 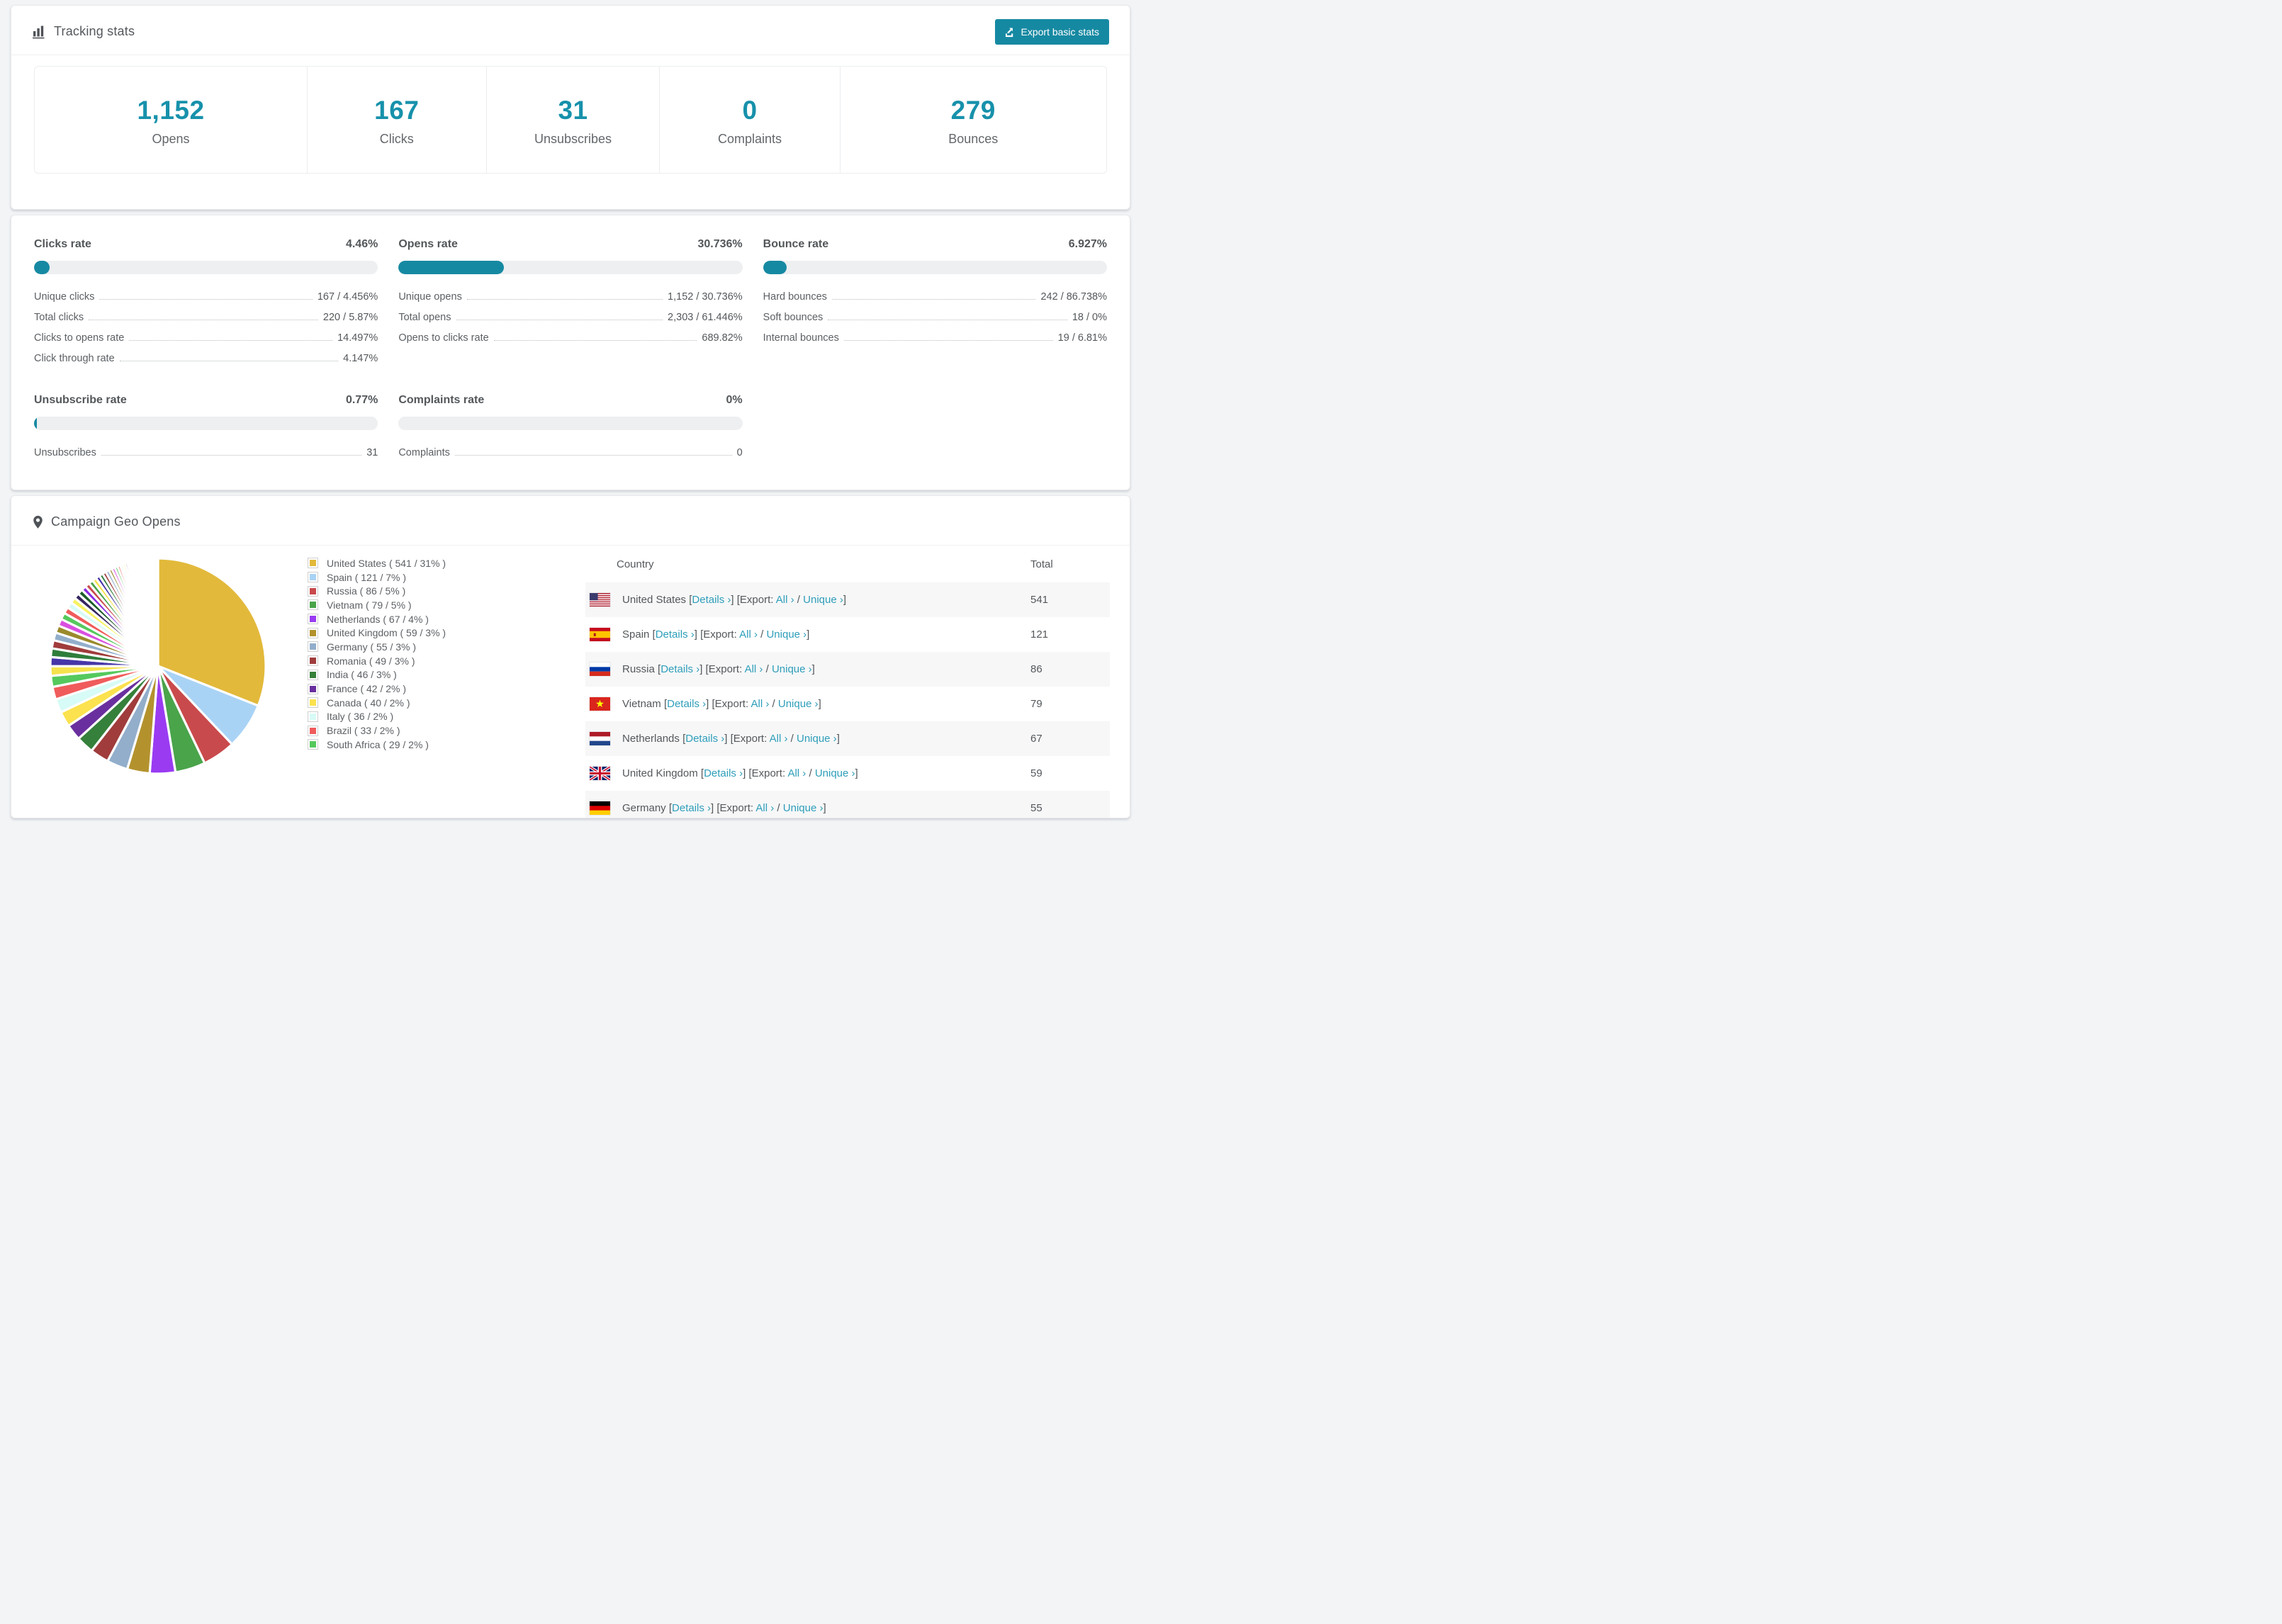 What do you see at coordinates (358, 338) in the screenshot?
I see `rate-detail-value: 14.497%` at bounding box center [358, 338].